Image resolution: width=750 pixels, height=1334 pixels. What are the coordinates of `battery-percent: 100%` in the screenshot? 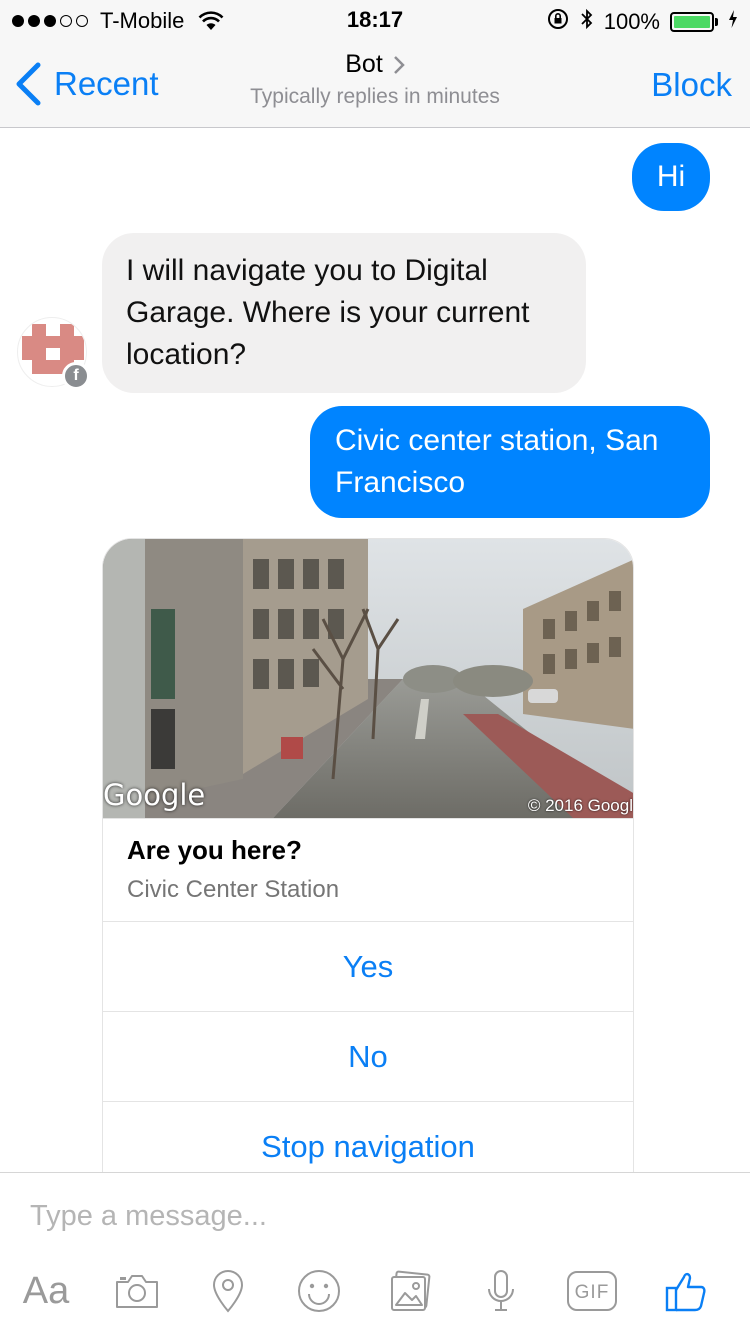 It's located at (631, 21).